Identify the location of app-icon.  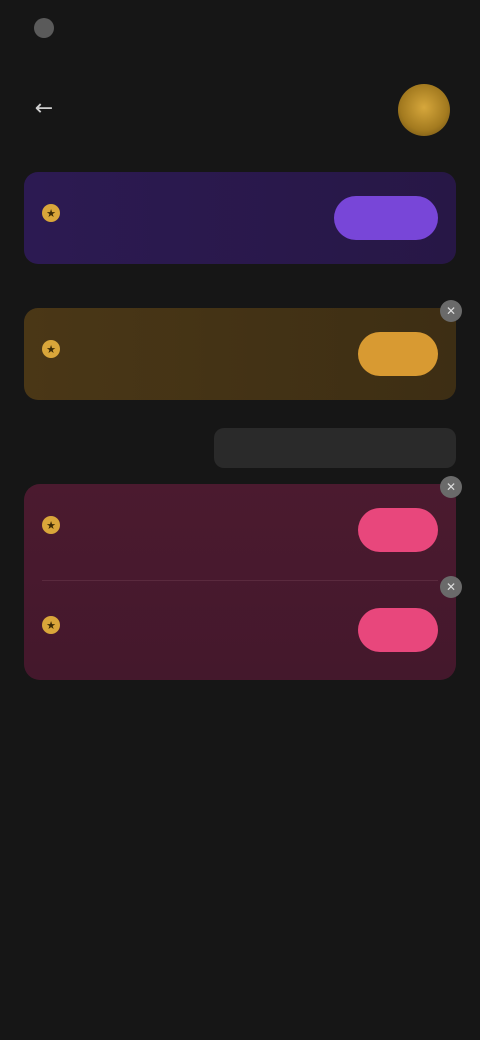
(44, 28).